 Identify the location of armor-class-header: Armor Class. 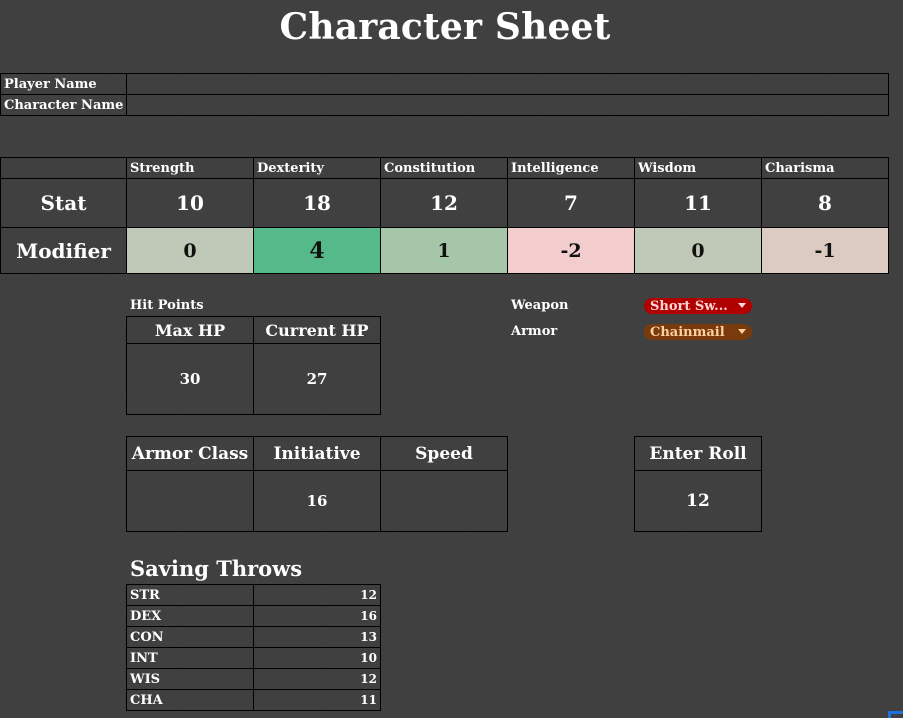
(190, 453).